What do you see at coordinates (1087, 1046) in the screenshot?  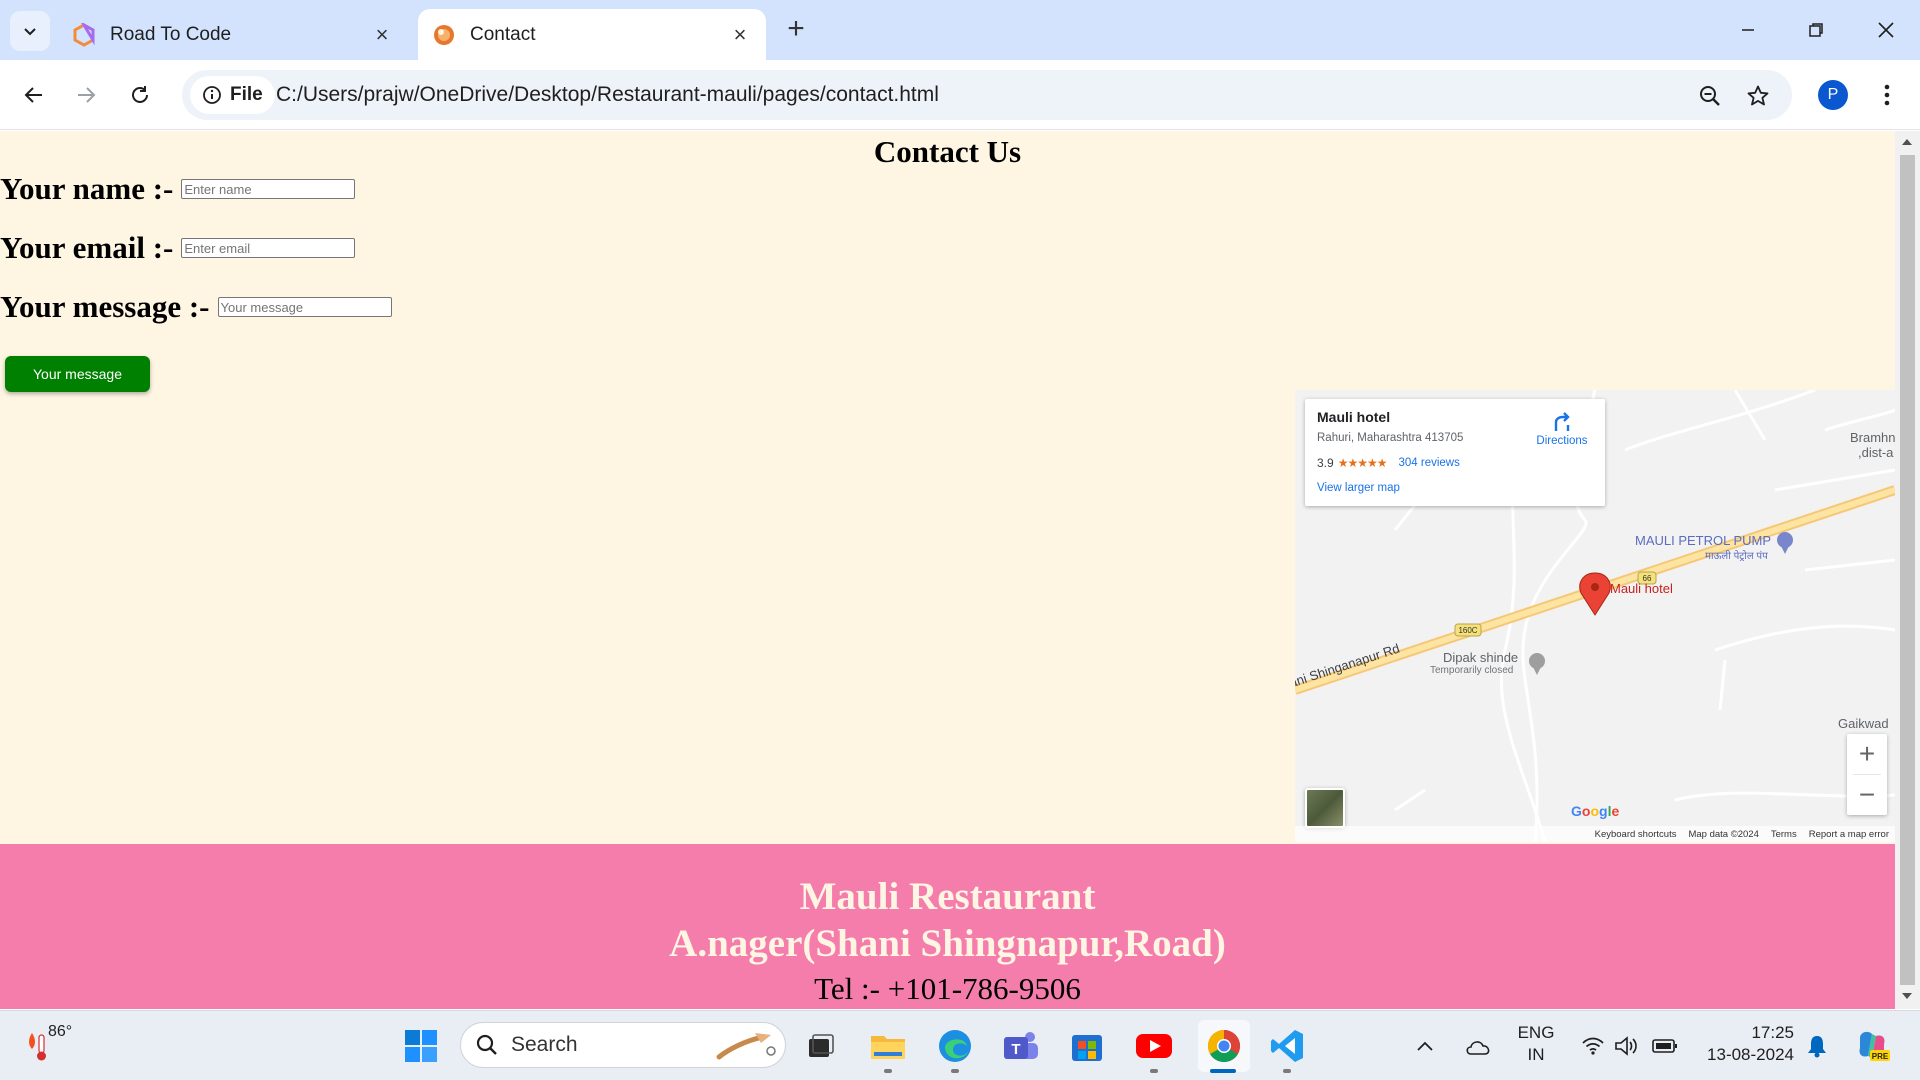 I see `microsoft-store-button` at bounding box center [1087, 1046].